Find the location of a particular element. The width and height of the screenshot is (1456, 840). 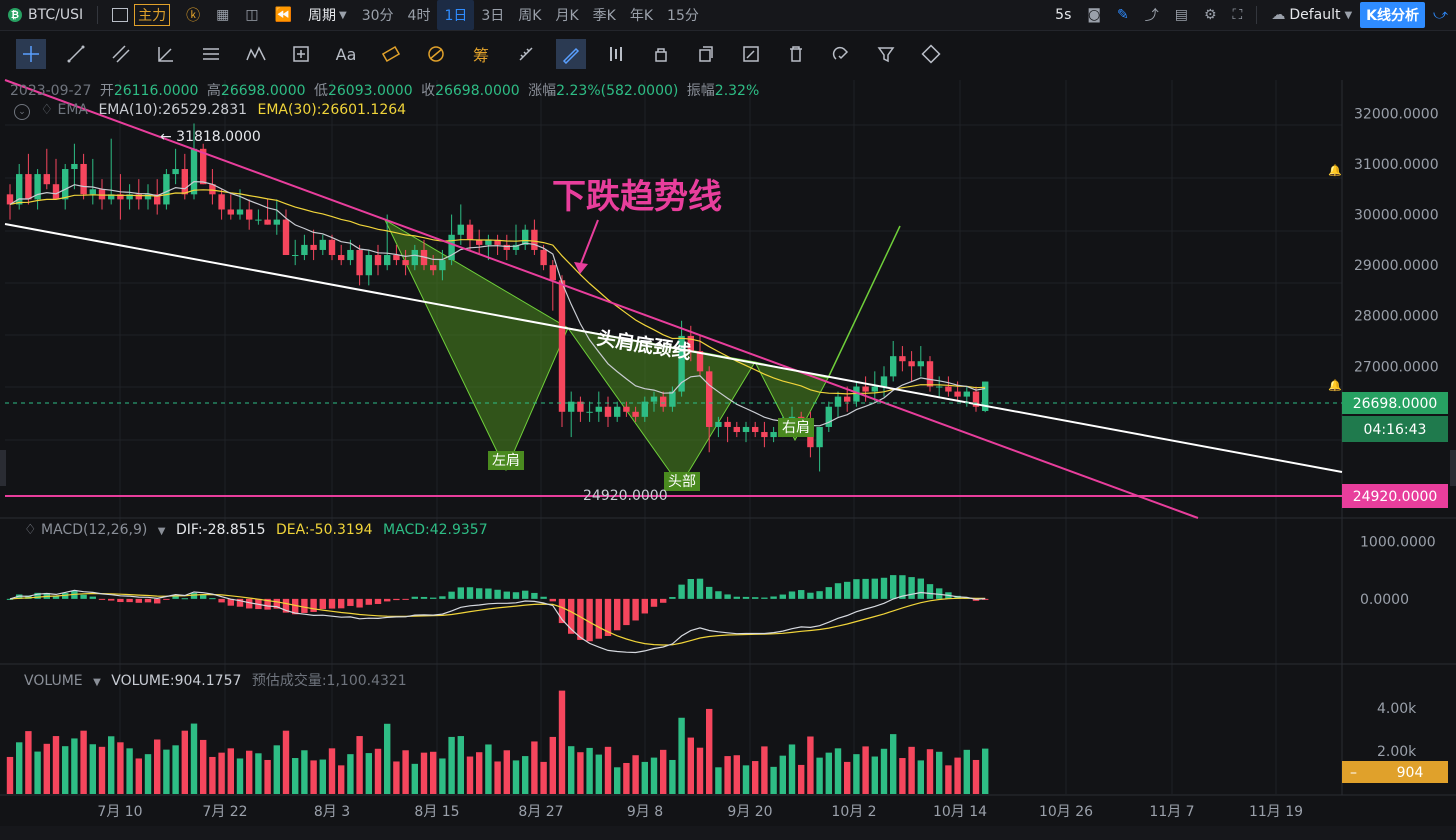

indicator-settings-icon: ▤ is located at coordinates (1181, 15).